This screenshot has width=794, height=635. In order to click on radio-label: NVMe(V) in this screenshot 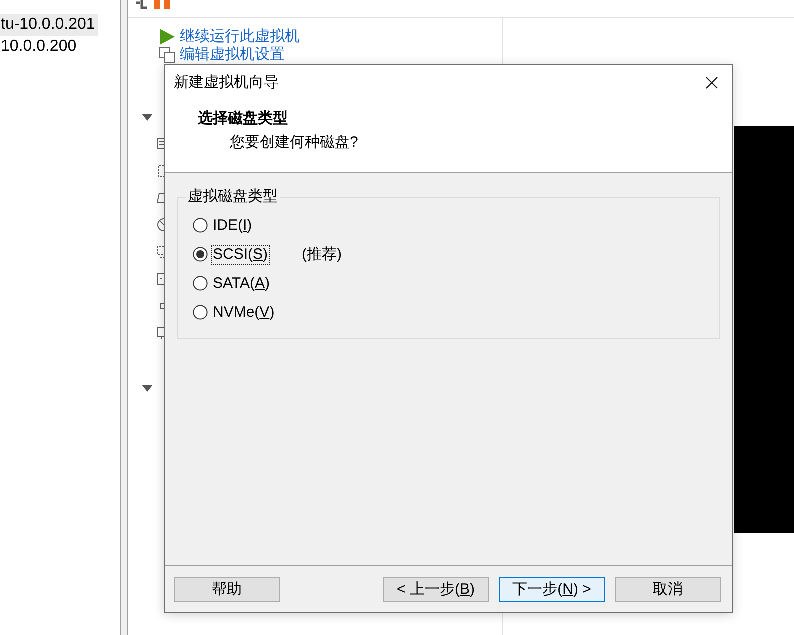, I will do `click(244, 312)`.